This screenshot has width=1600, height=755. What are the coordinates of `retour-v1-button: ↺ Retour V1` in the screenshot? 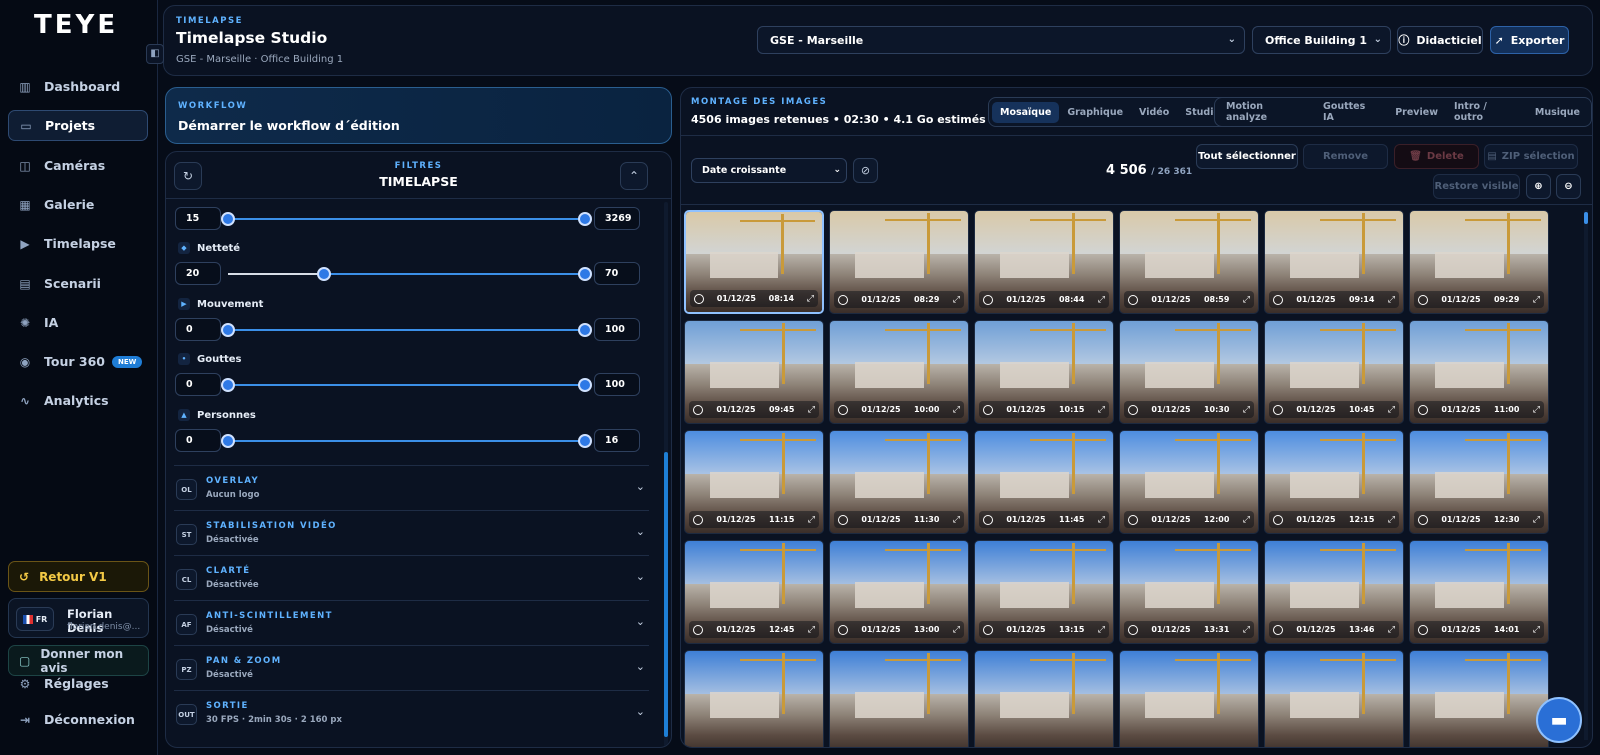 It's located at (78, 576).